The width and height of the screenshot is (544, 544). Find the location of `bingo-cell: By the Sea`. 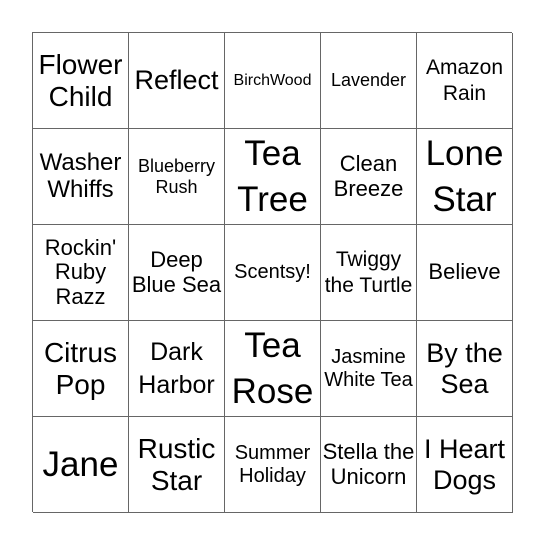

bingo-cell: By the Sea is located at coordinates (465, 369).